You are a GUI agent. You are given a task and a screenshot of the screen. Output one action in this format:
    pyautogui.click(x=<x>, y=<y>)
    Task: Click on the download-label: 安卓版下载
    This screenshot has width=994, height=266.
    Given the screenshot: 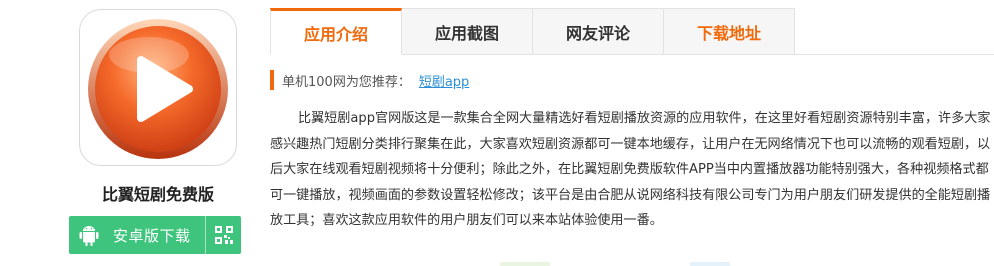 What is the action you would take?
    pyautogui.click(x=152, y=235)
    